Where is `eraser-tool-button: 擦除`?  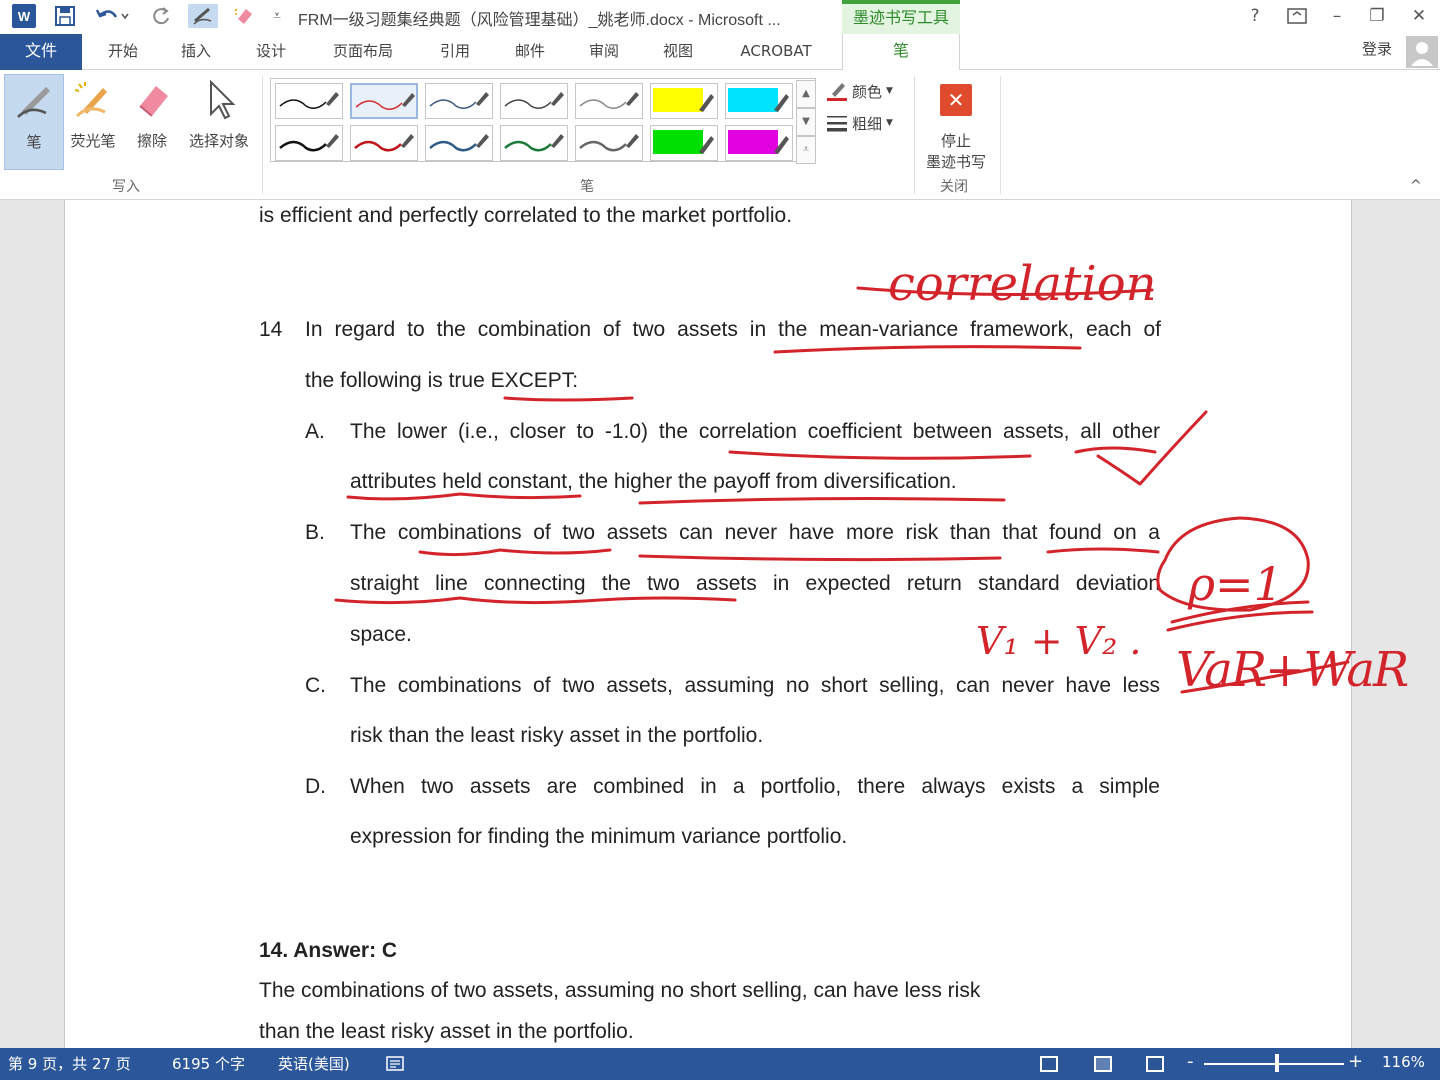 eraser-tool-button: 擦除 is located at coordinates (152, 122).